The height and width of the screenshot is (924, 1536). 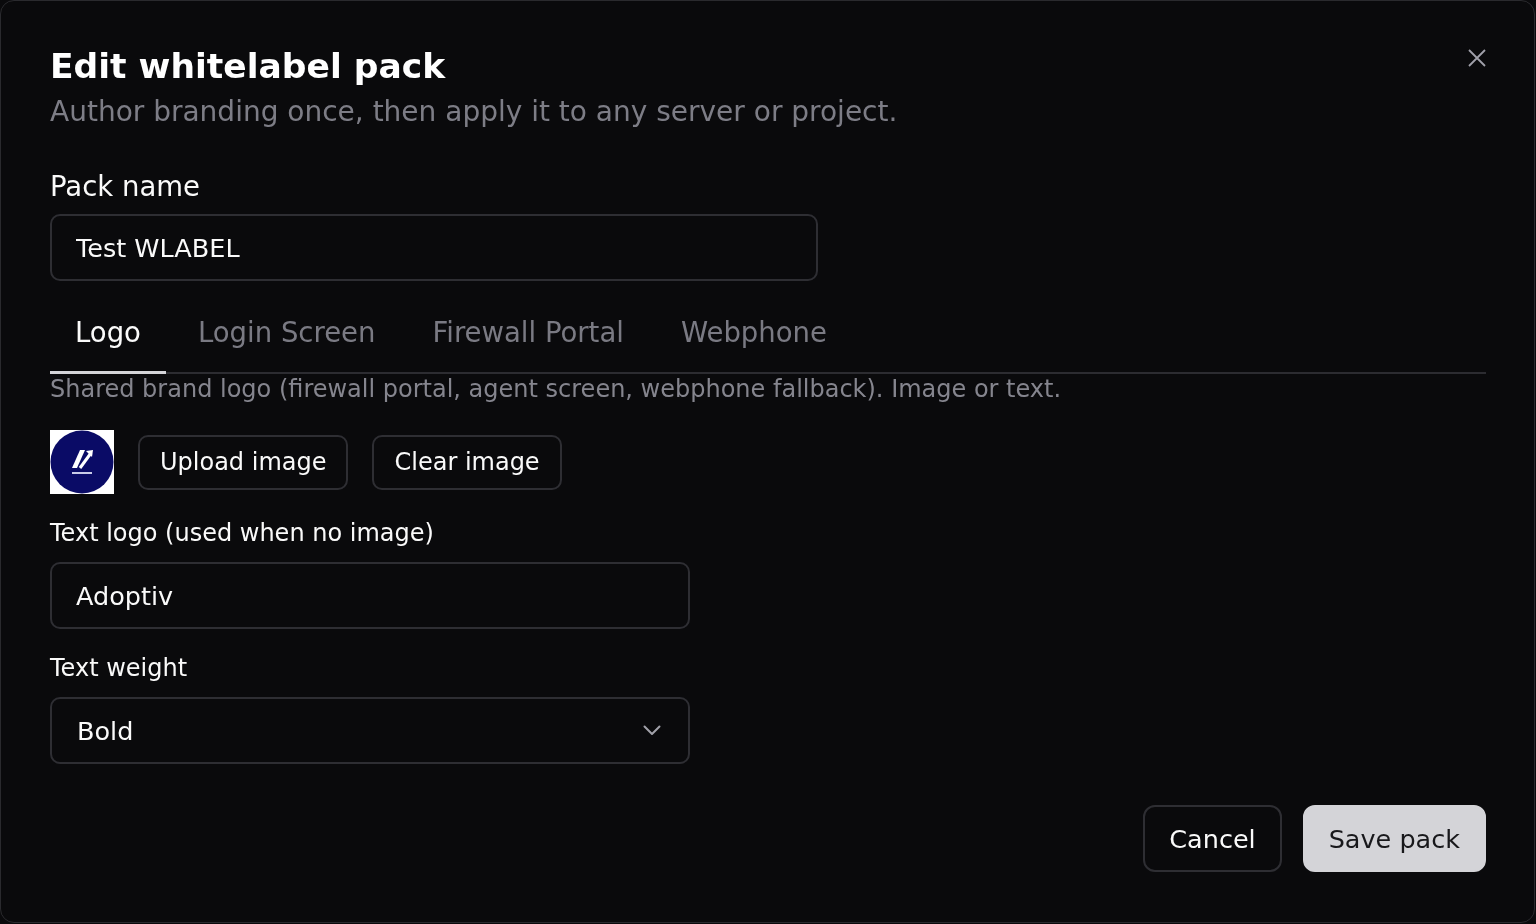 I want to click on dialog-title: Edit whitelabel pack, so click(x=248, y=66).